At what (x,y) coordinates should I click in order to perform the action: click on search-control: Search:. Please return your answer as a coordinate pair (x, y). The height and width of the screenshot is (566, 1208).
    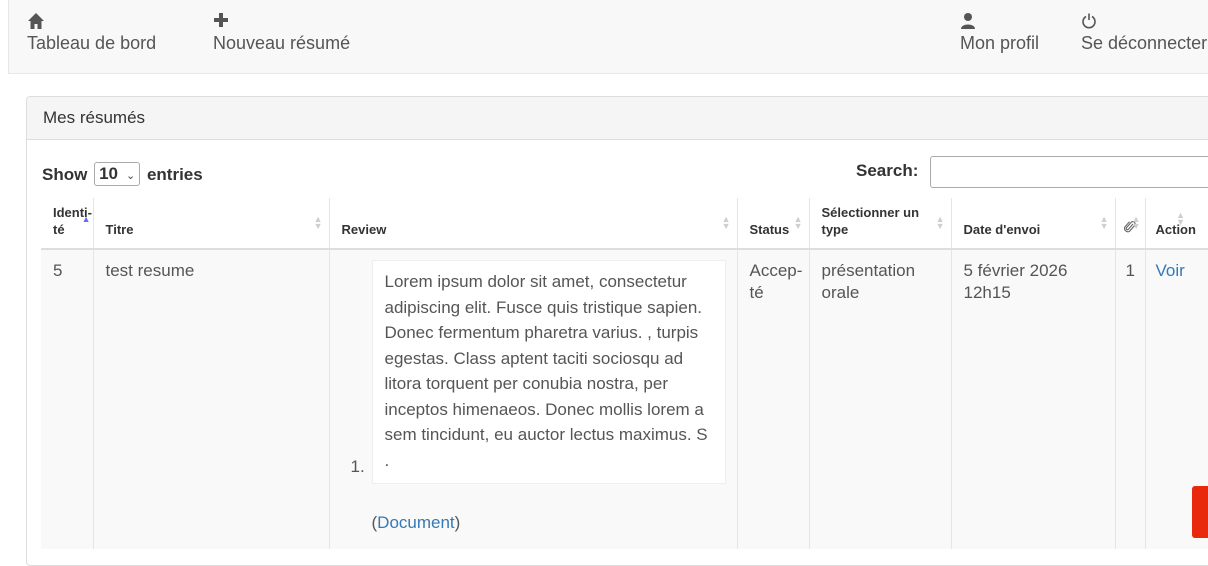
    Looking at the image, I should click on (1032, 172).